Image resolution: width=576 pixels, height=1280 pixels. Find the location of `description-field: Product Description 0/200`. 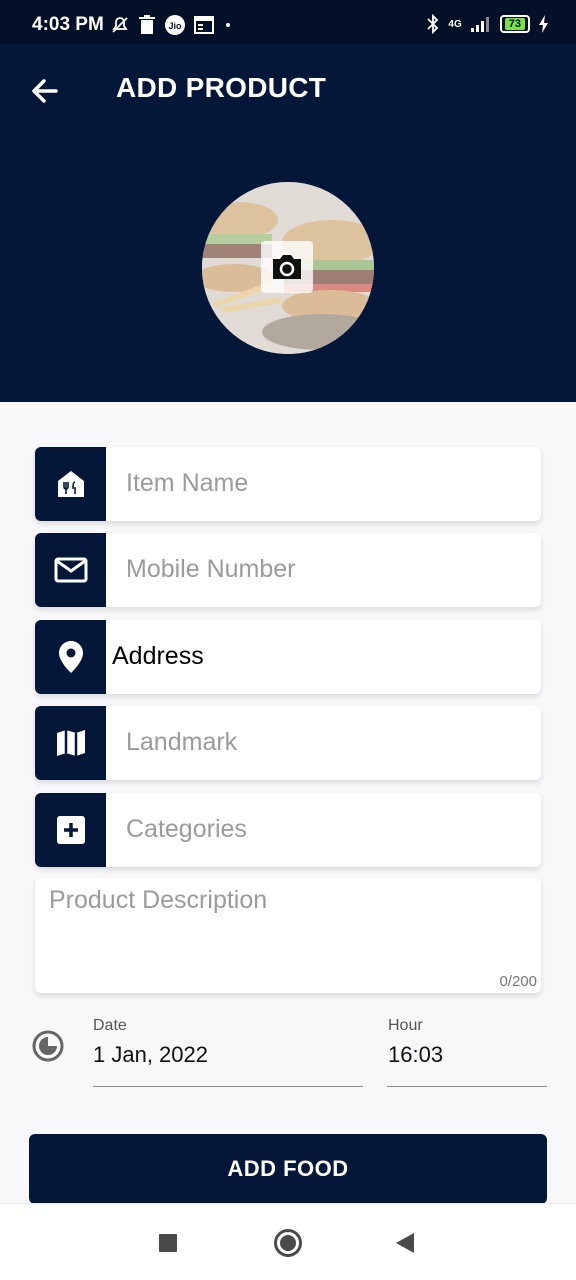

description-field: Product Description 0/200 is located at coordinates (288, 935).